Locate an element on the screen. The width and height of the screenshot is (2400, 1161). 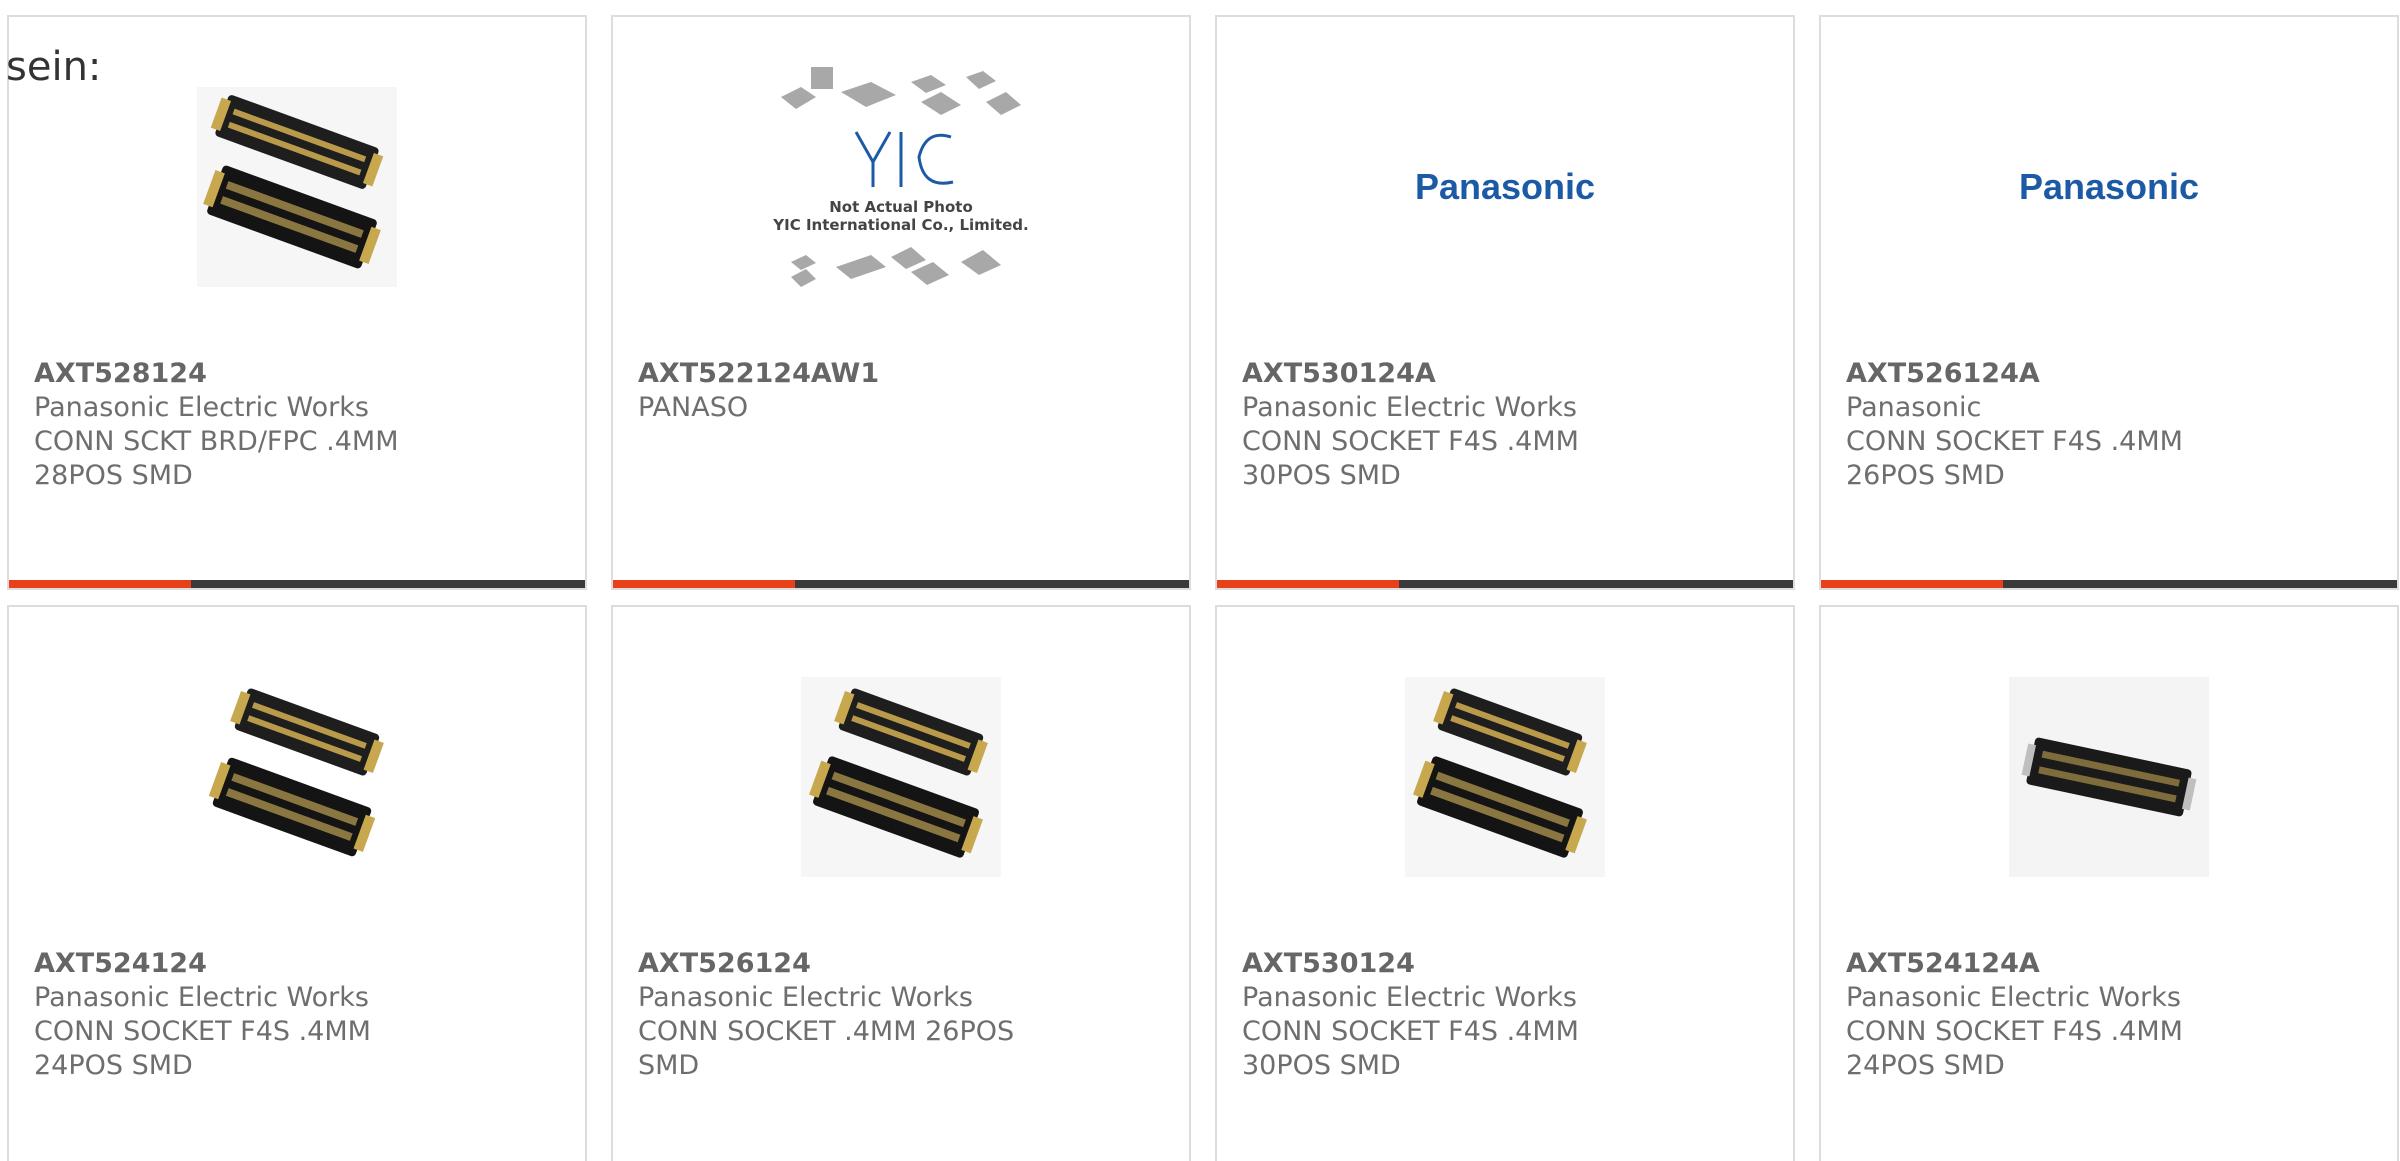
part-number: AXT526124A is located at coordinates (2056, 374).